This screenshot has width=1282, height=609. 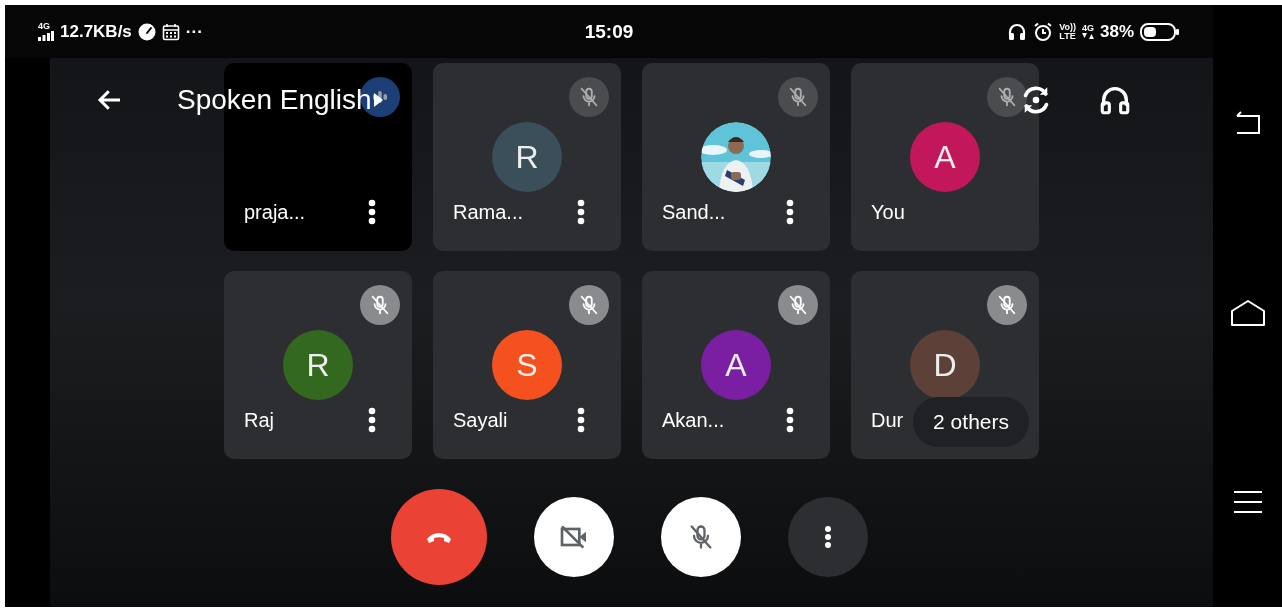 I want to click on clock-time: 15:09, so click(x=609, y=31).